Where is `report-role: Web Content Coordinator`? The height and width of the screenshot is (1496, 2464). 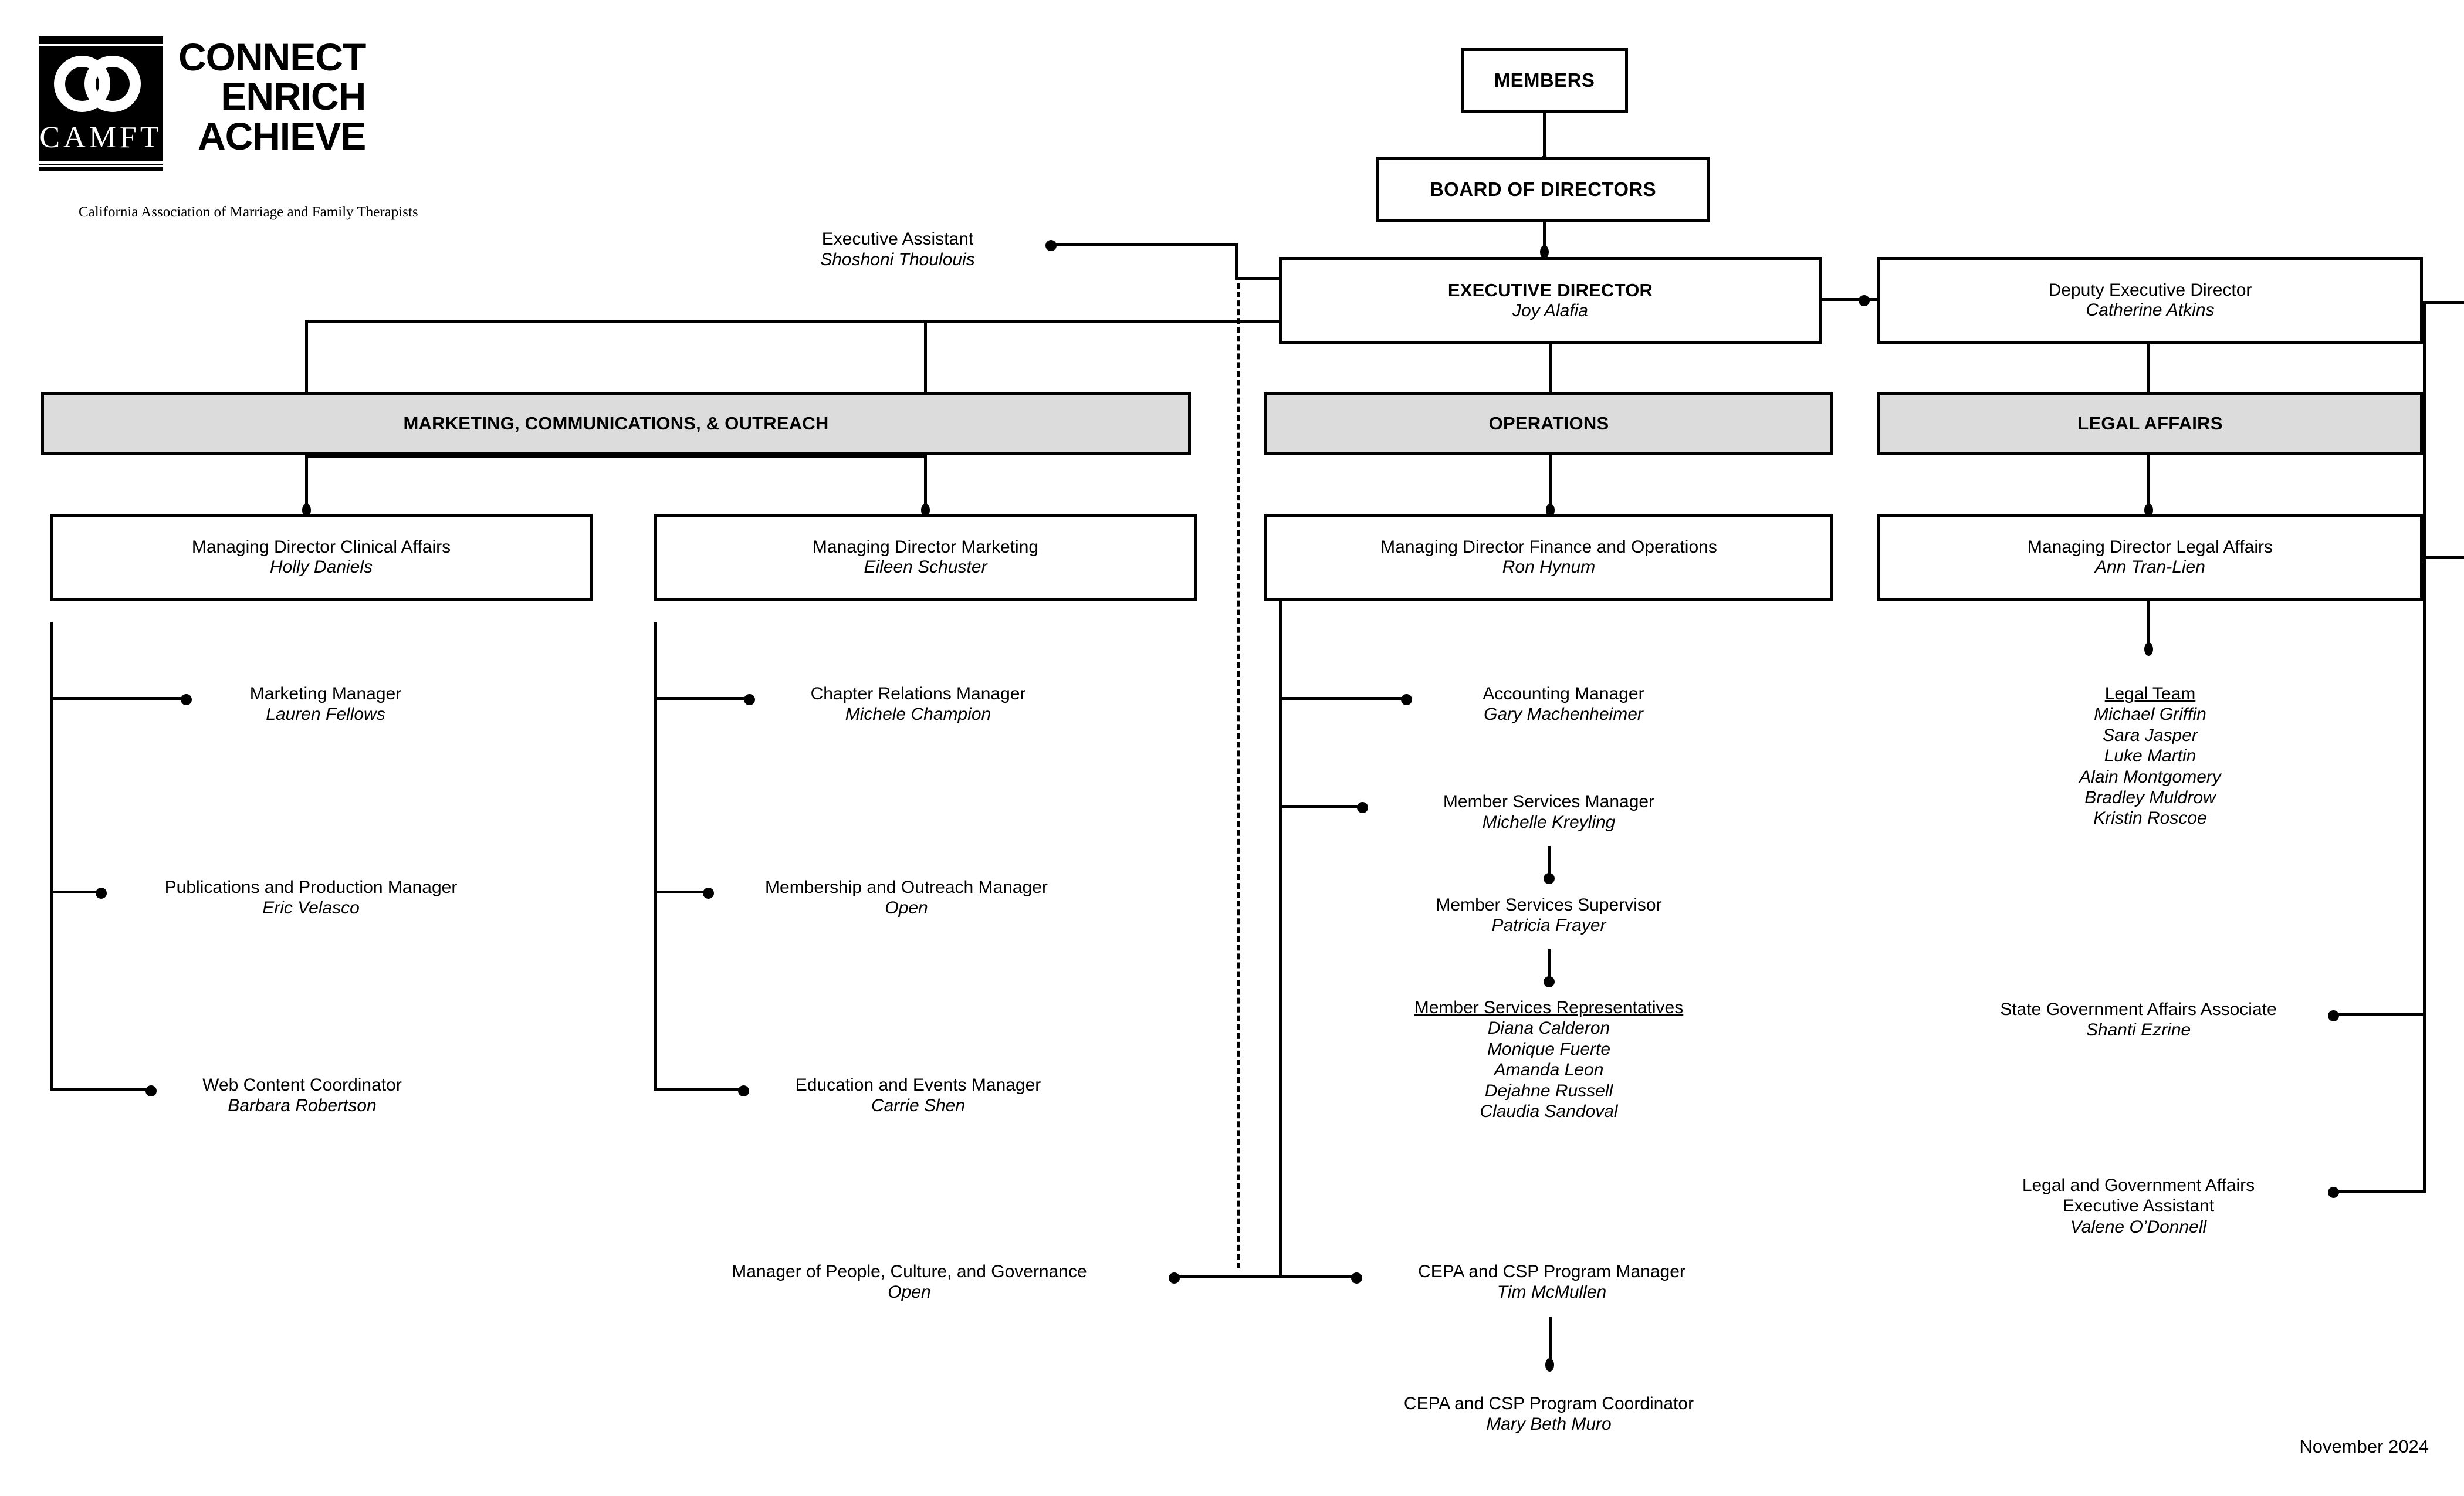 report-role: Web Content Coordinator is located at coordinates (302, 1085).